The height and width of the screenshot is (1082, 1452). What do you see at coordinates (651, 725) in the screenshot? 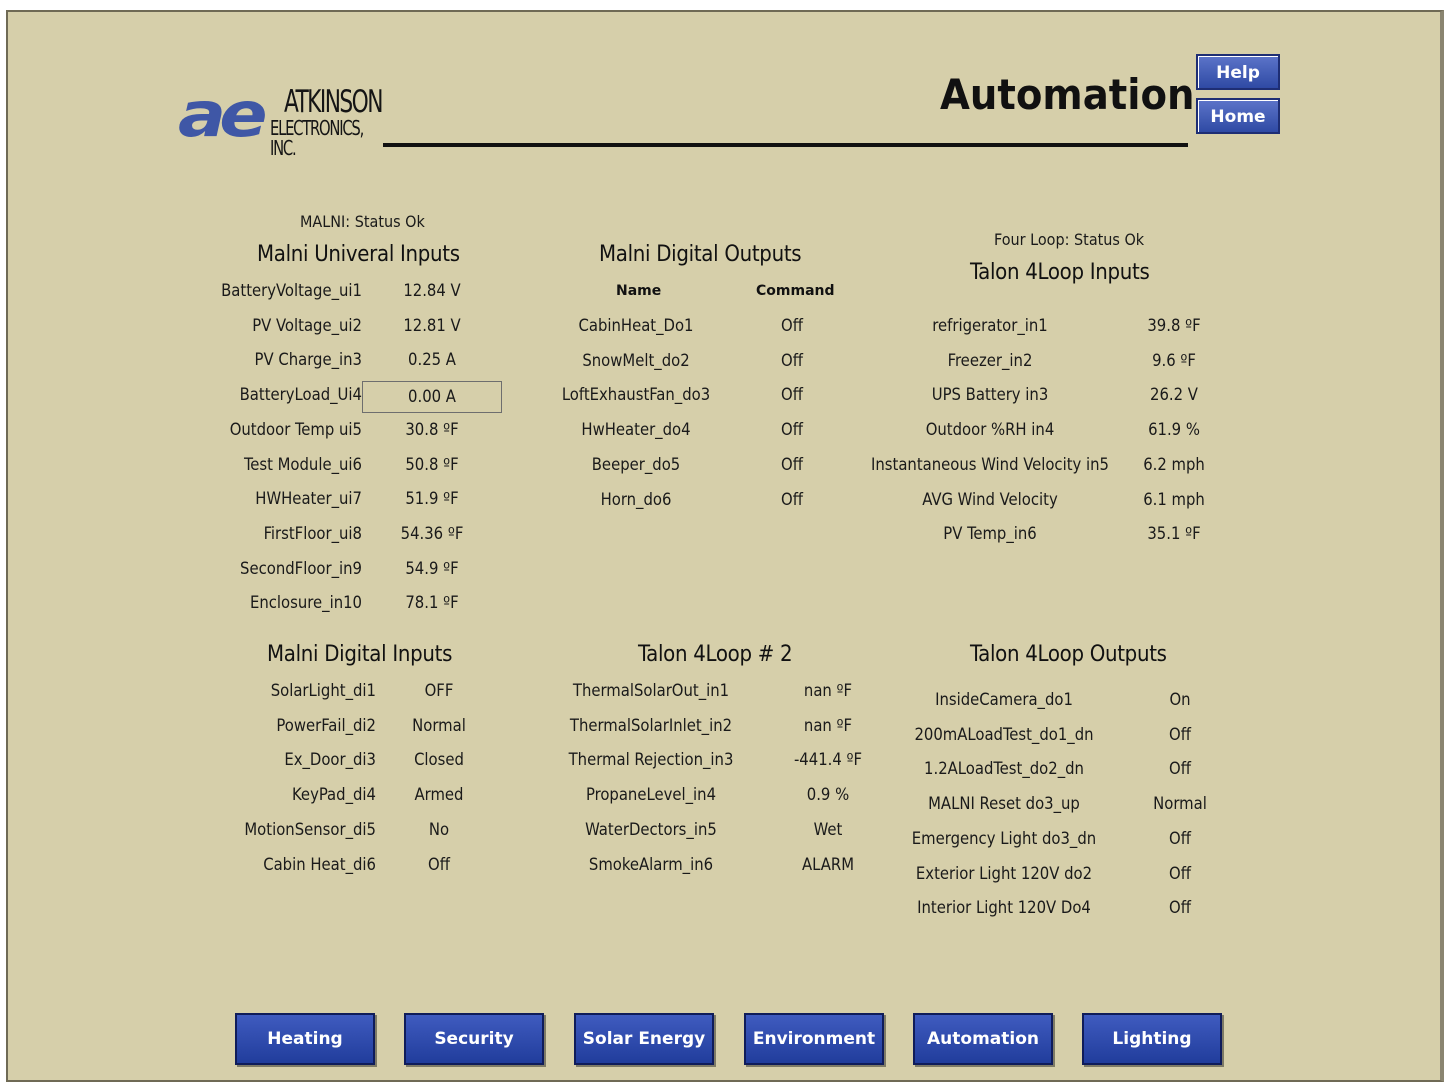
I see `row-label: ThermalSolarInlet_in2` at bounding box center [651, 725].